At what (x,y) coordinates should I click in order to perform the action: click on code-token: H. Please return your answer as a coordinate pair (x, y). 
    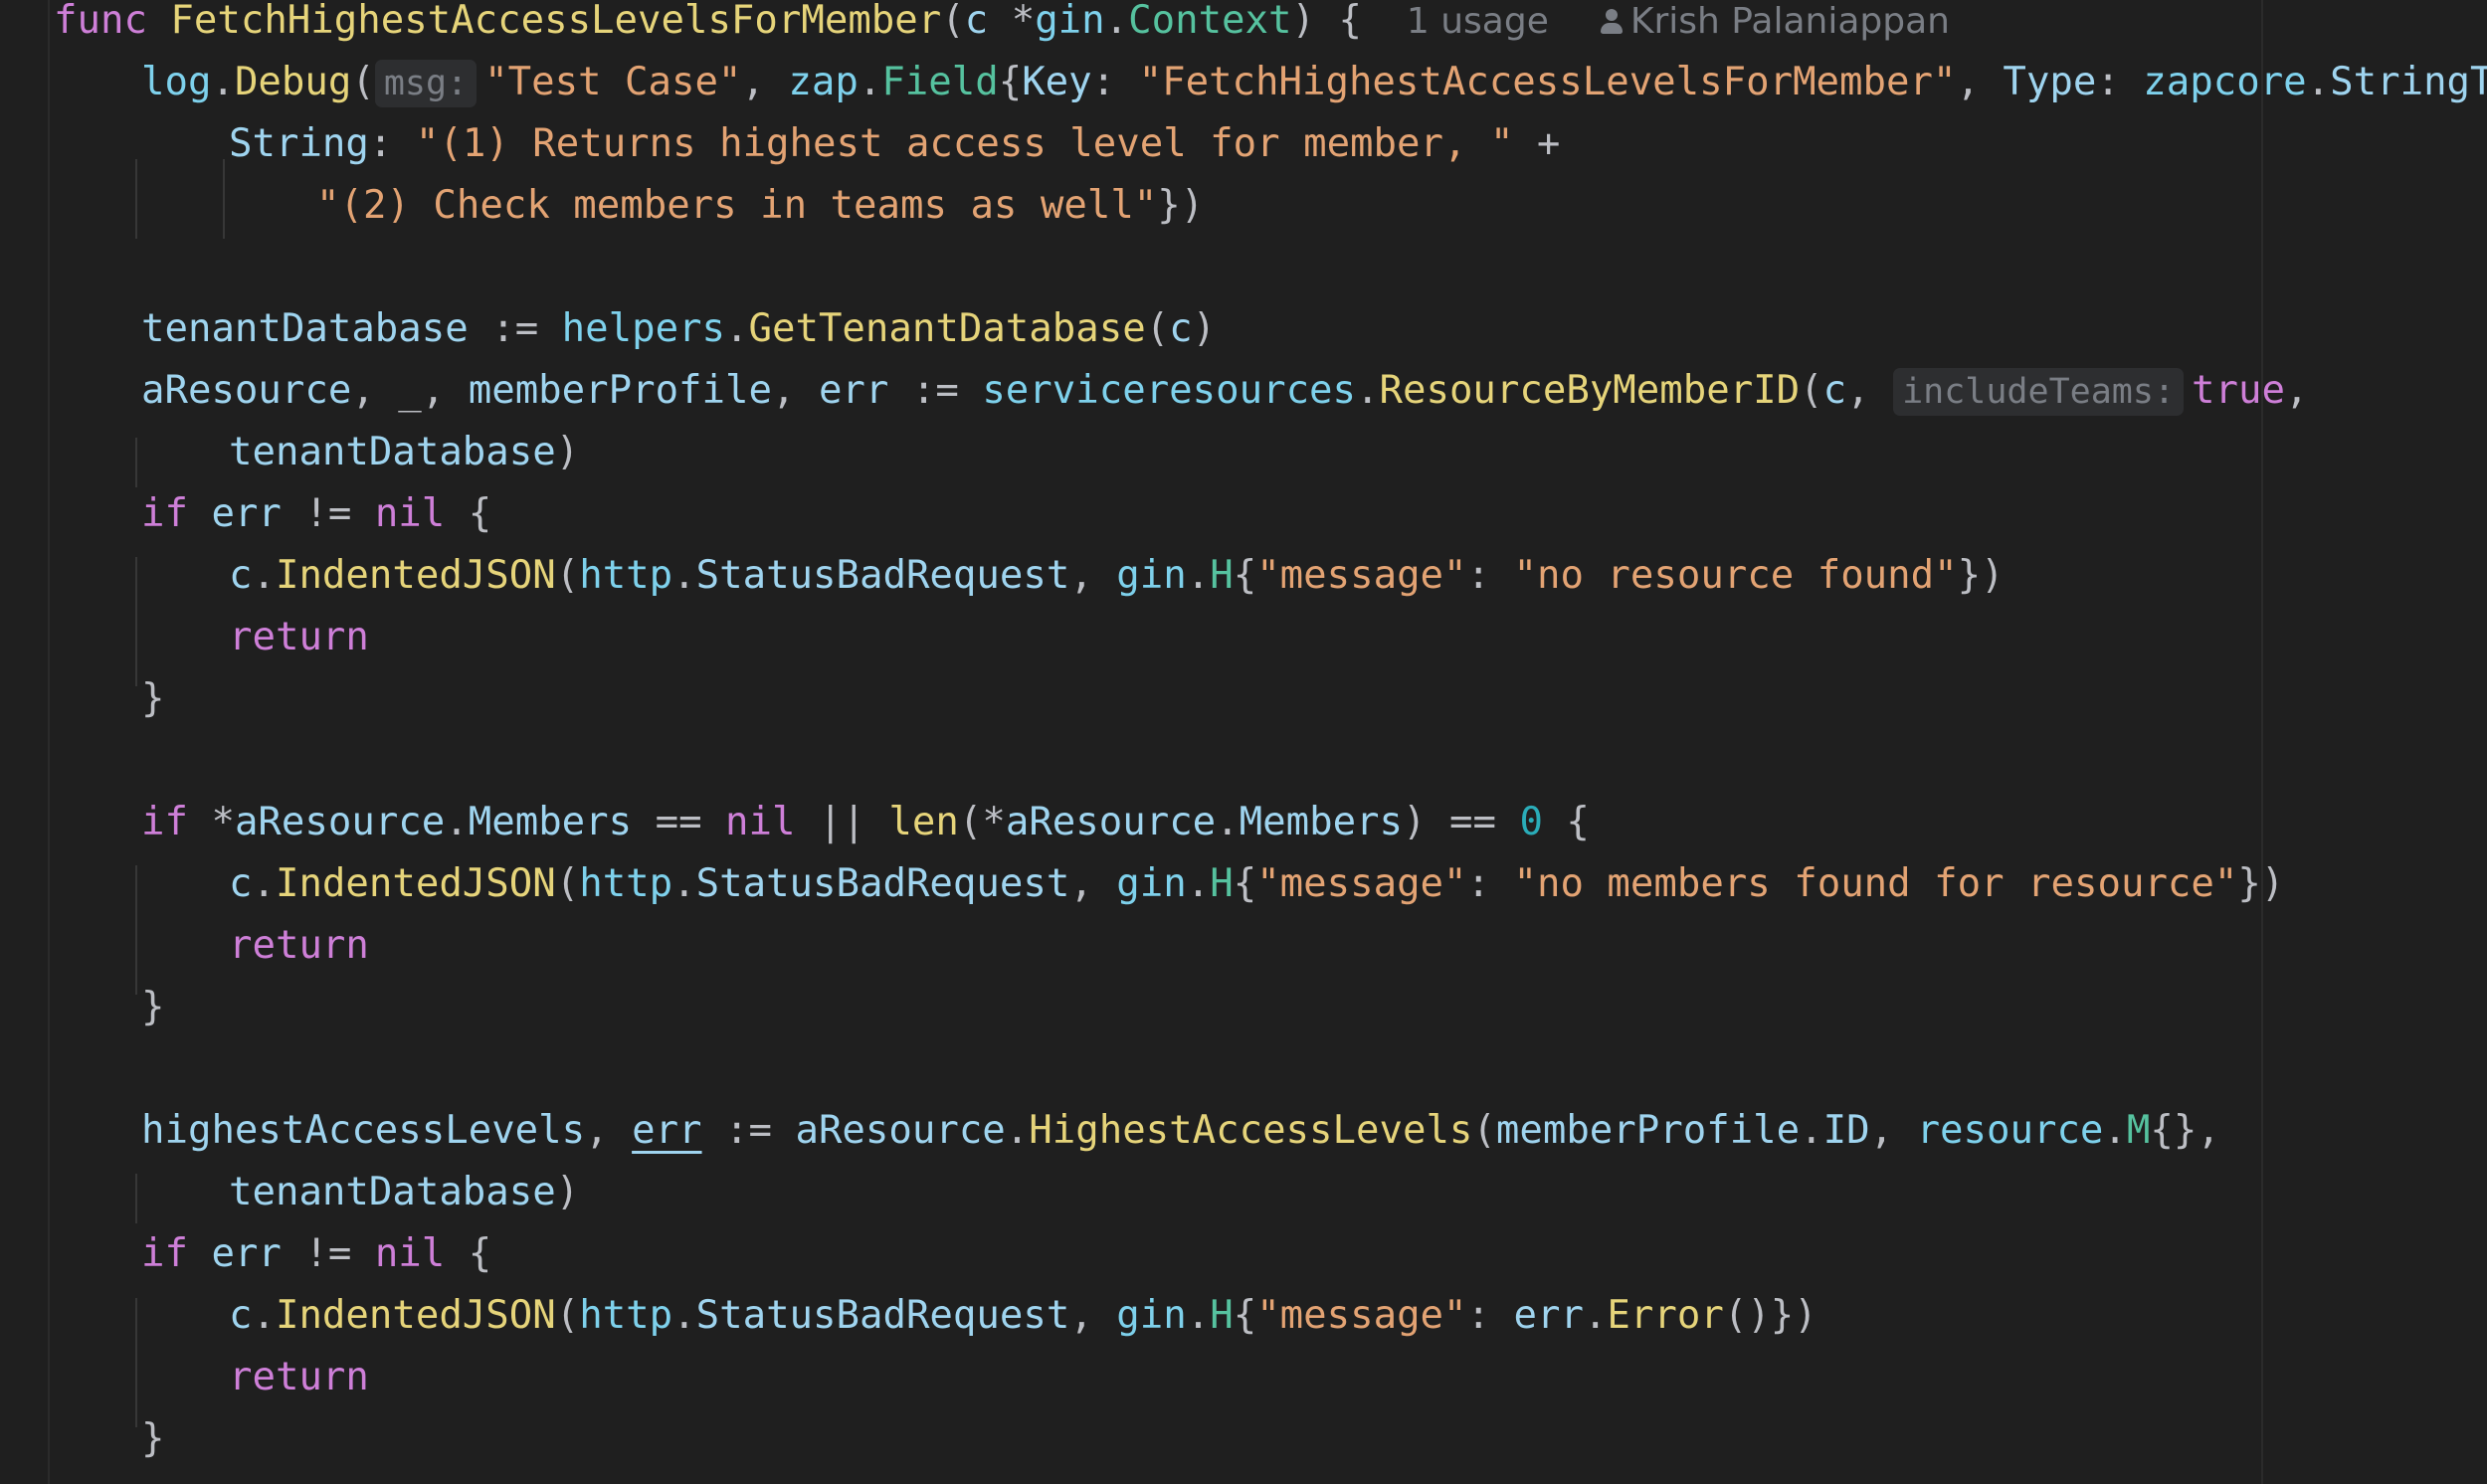
    Looking at the image, I should click on (1222, 1316).